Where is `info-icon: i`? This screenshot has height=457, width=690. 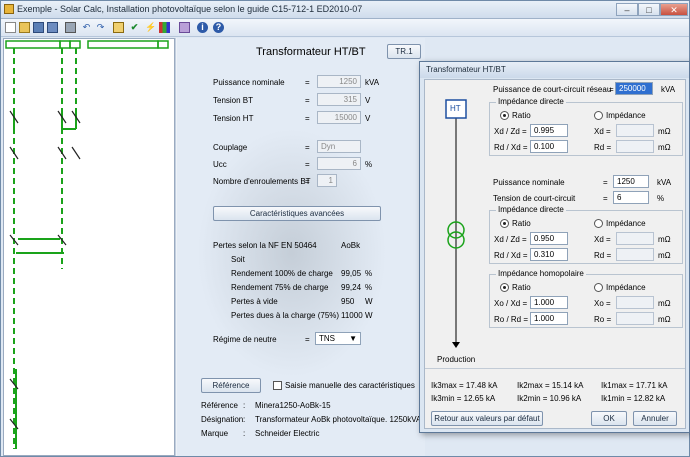 info-icon: i is located at coordinates (202, 27).